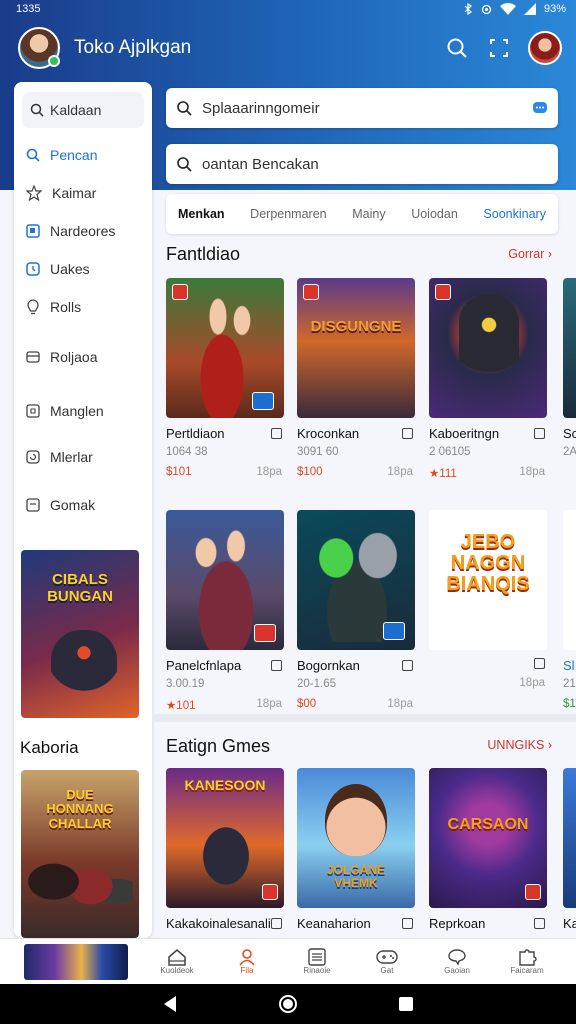 This screenshot has width=576, height=1024. What do you see at coordinates (83, 411) in the screenshot?
I see `sidebar-item-manglen: Manglen` at bounding box center [83, 411].